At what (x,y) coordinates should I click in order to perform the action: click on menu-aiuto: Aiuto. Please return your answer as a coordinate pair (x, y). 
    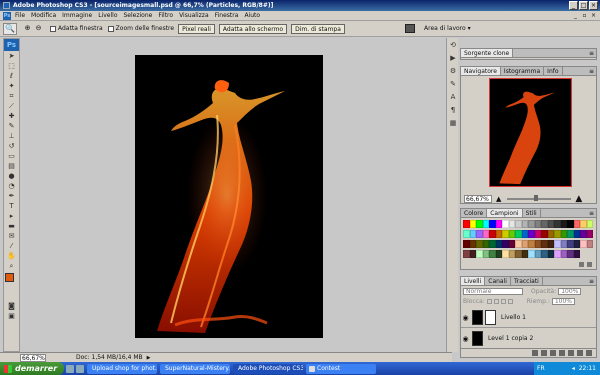
    Looking at the image, I should click on (252, 15).